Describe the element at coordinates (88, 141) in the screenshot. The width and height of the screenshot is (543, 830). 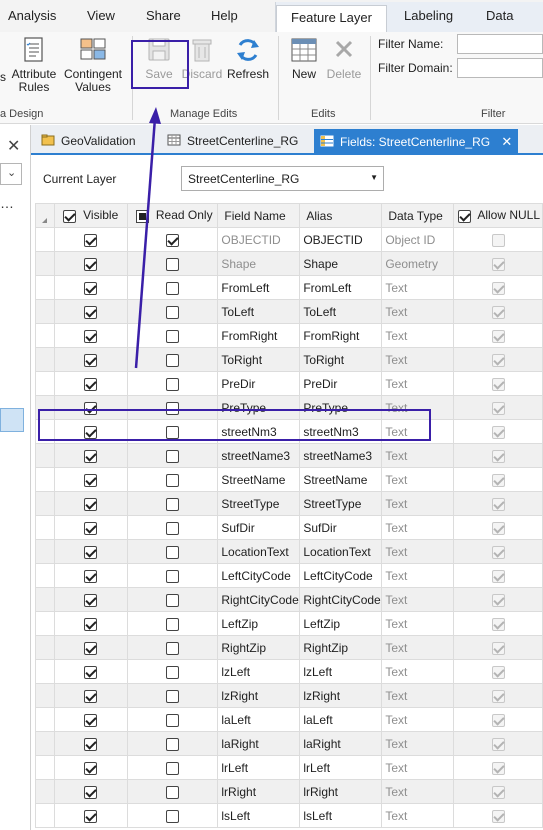
I see `doc-tab-geovalidation: GeoValidation` at that location.